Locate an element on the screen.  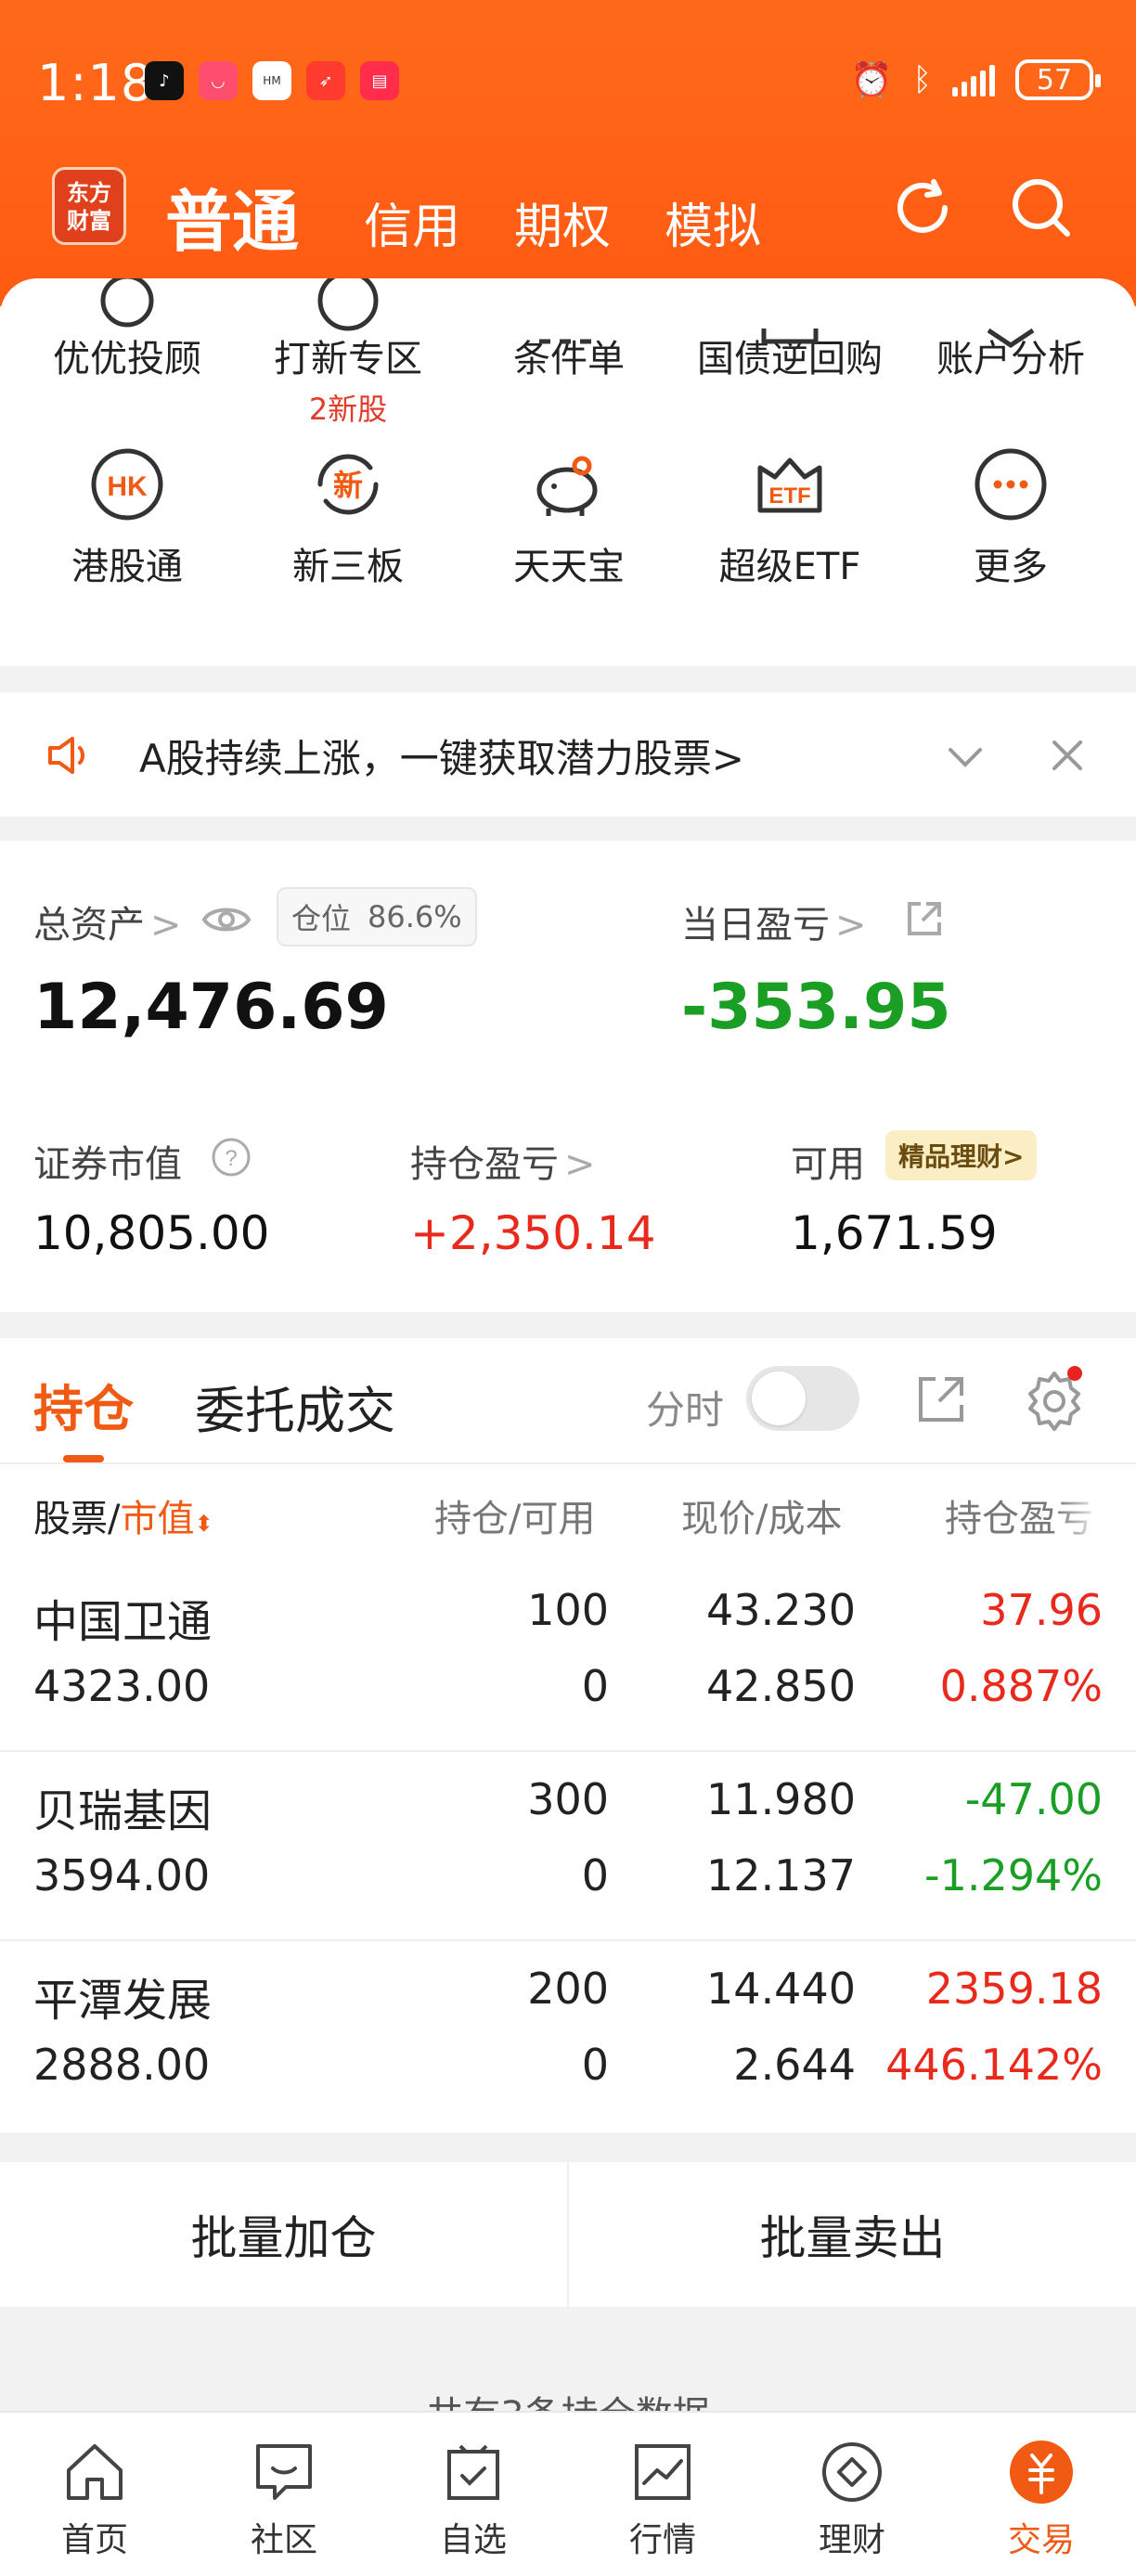
watchlist-icon is located at coordinates (473, 2472).